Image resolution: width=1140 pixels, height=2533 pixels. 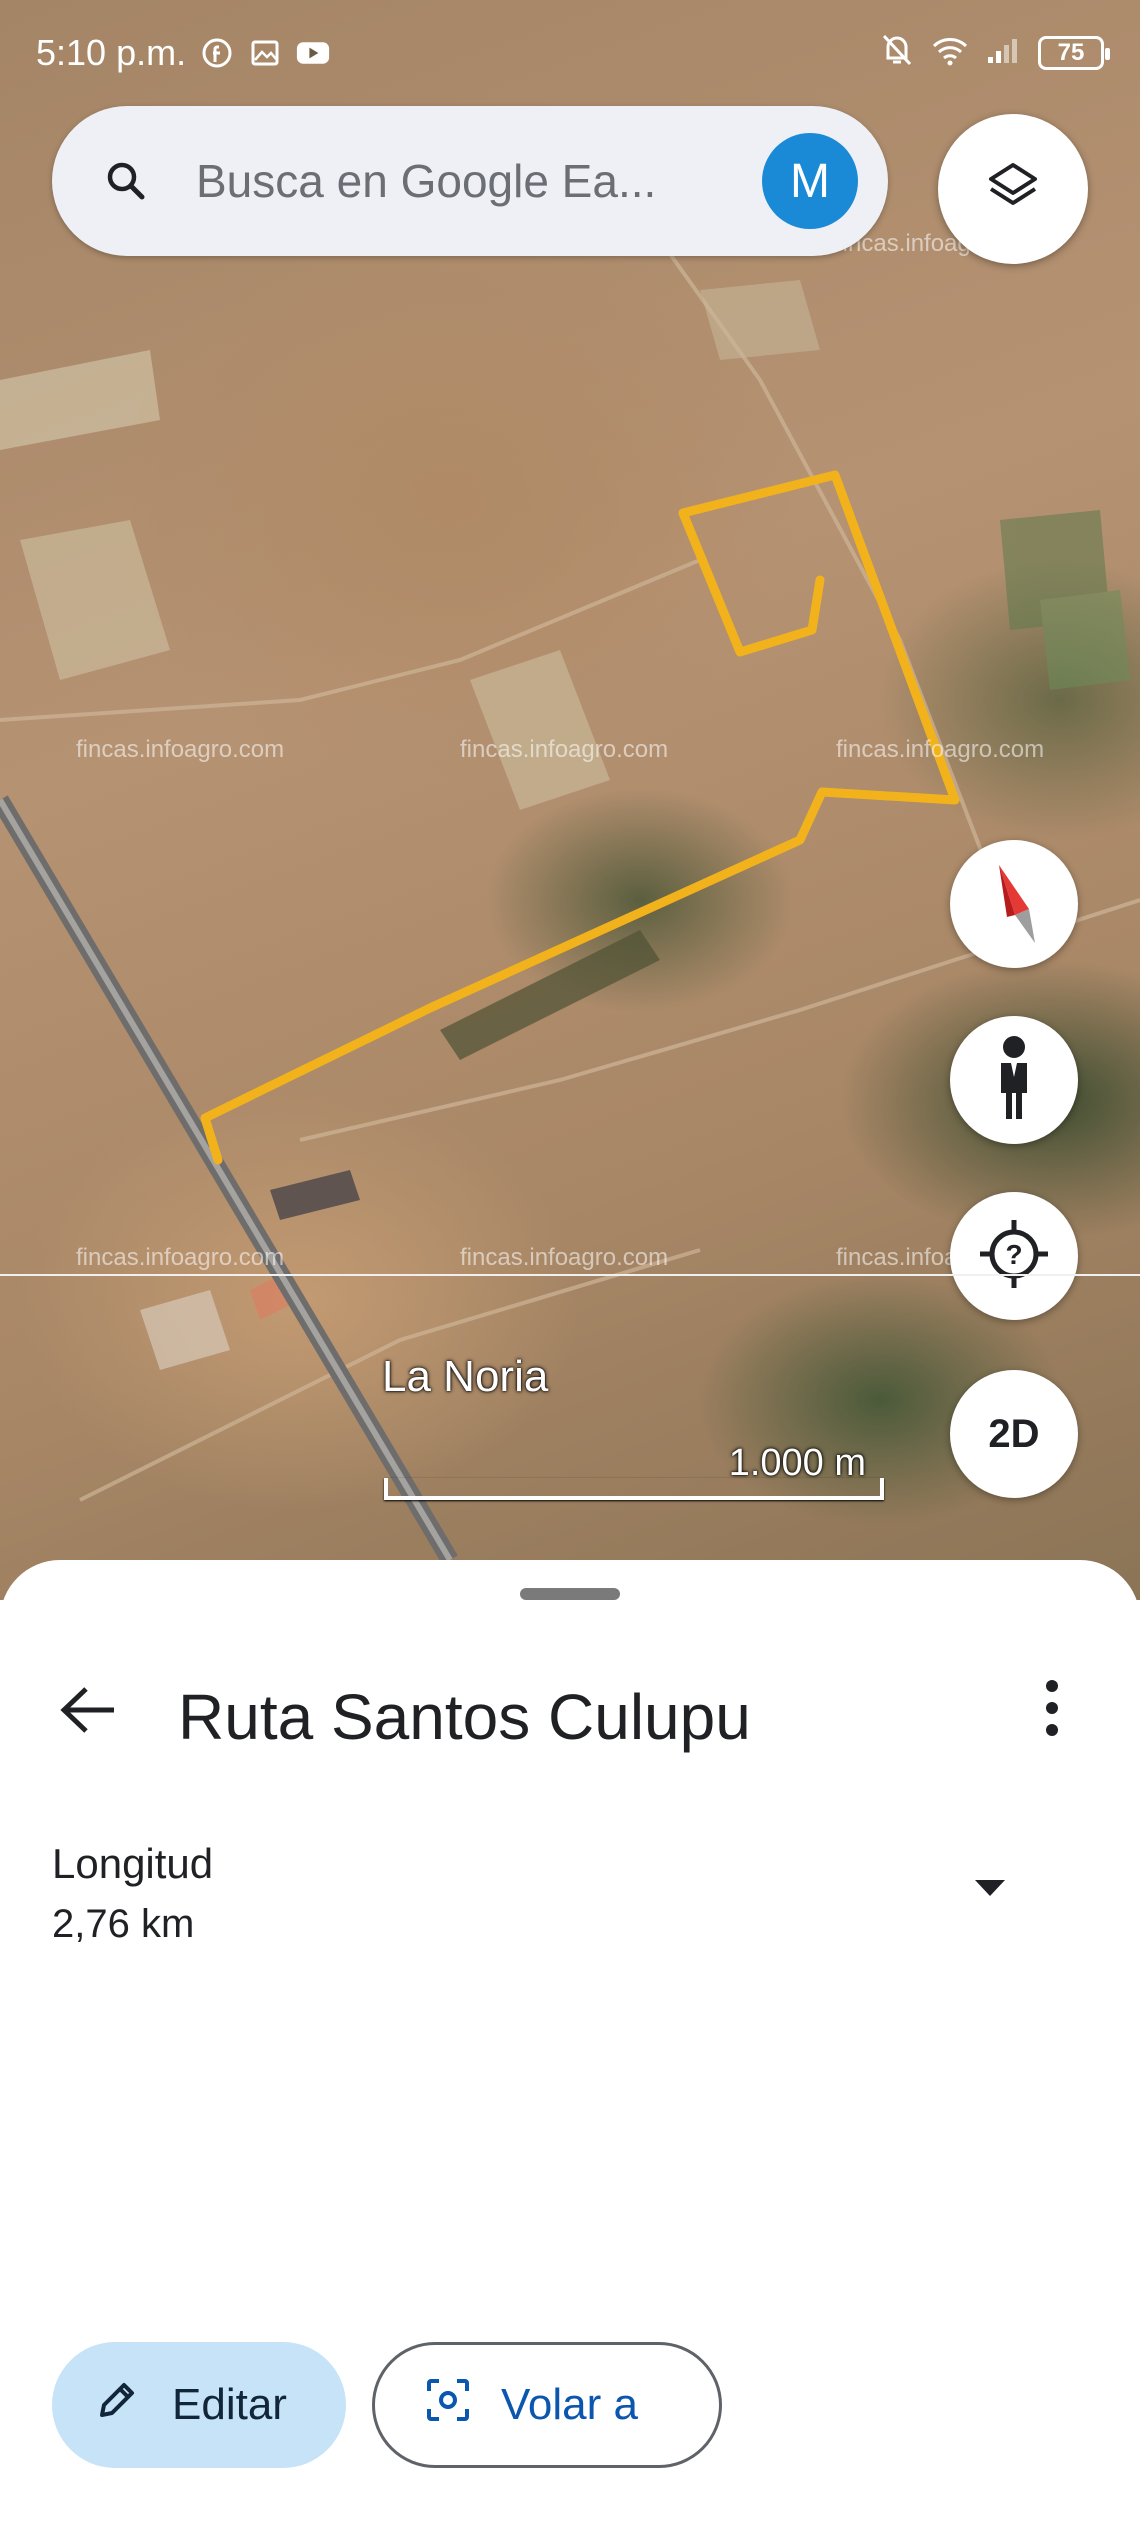 What do you see at coordinates (229, 2404) in the screenshot?
I see `edit-label: Editar` at bounding box center [229, 2404].